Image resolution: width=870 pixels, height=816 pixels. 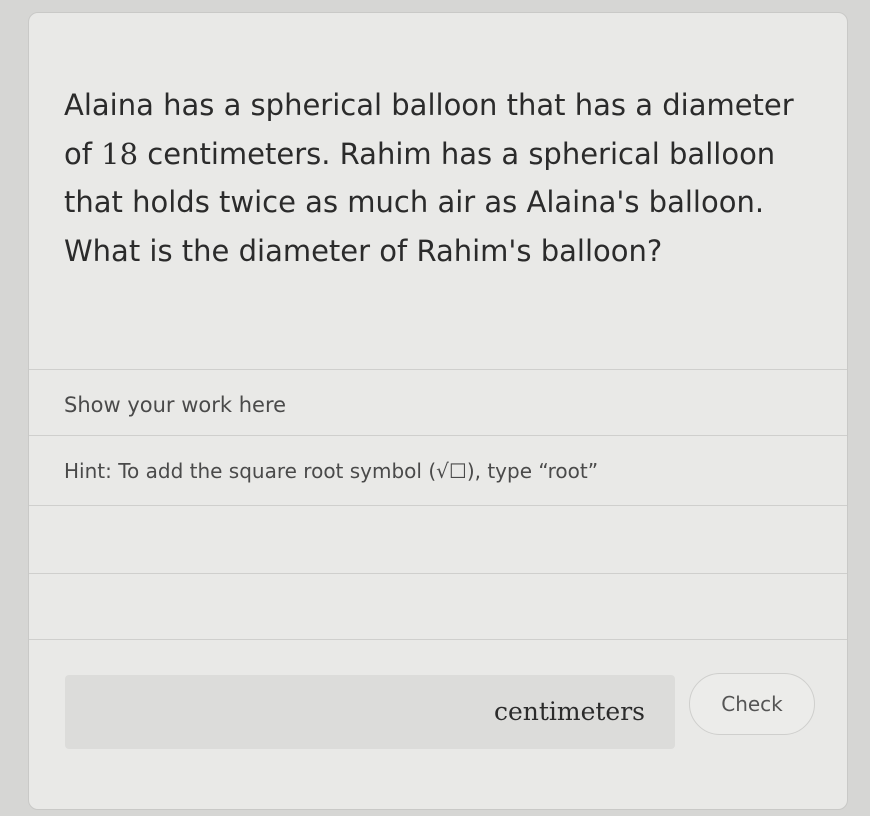 I want to click on work-area-label: Show your work here, so click(x=175, y=405).